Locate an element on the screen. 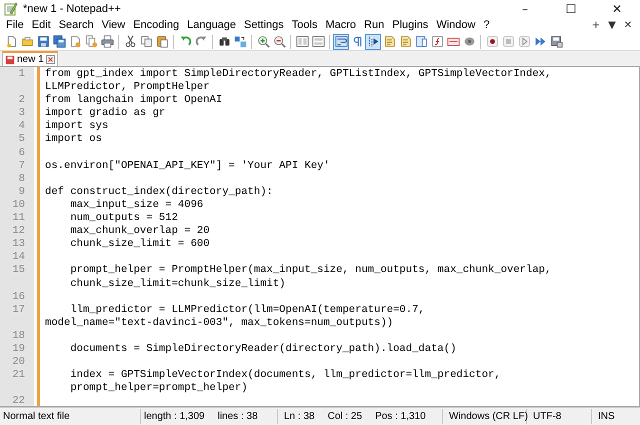 Image resolution: width=640 pixels, height=425 pixels. indent-guide-icon is located at coordinates (373, 41).